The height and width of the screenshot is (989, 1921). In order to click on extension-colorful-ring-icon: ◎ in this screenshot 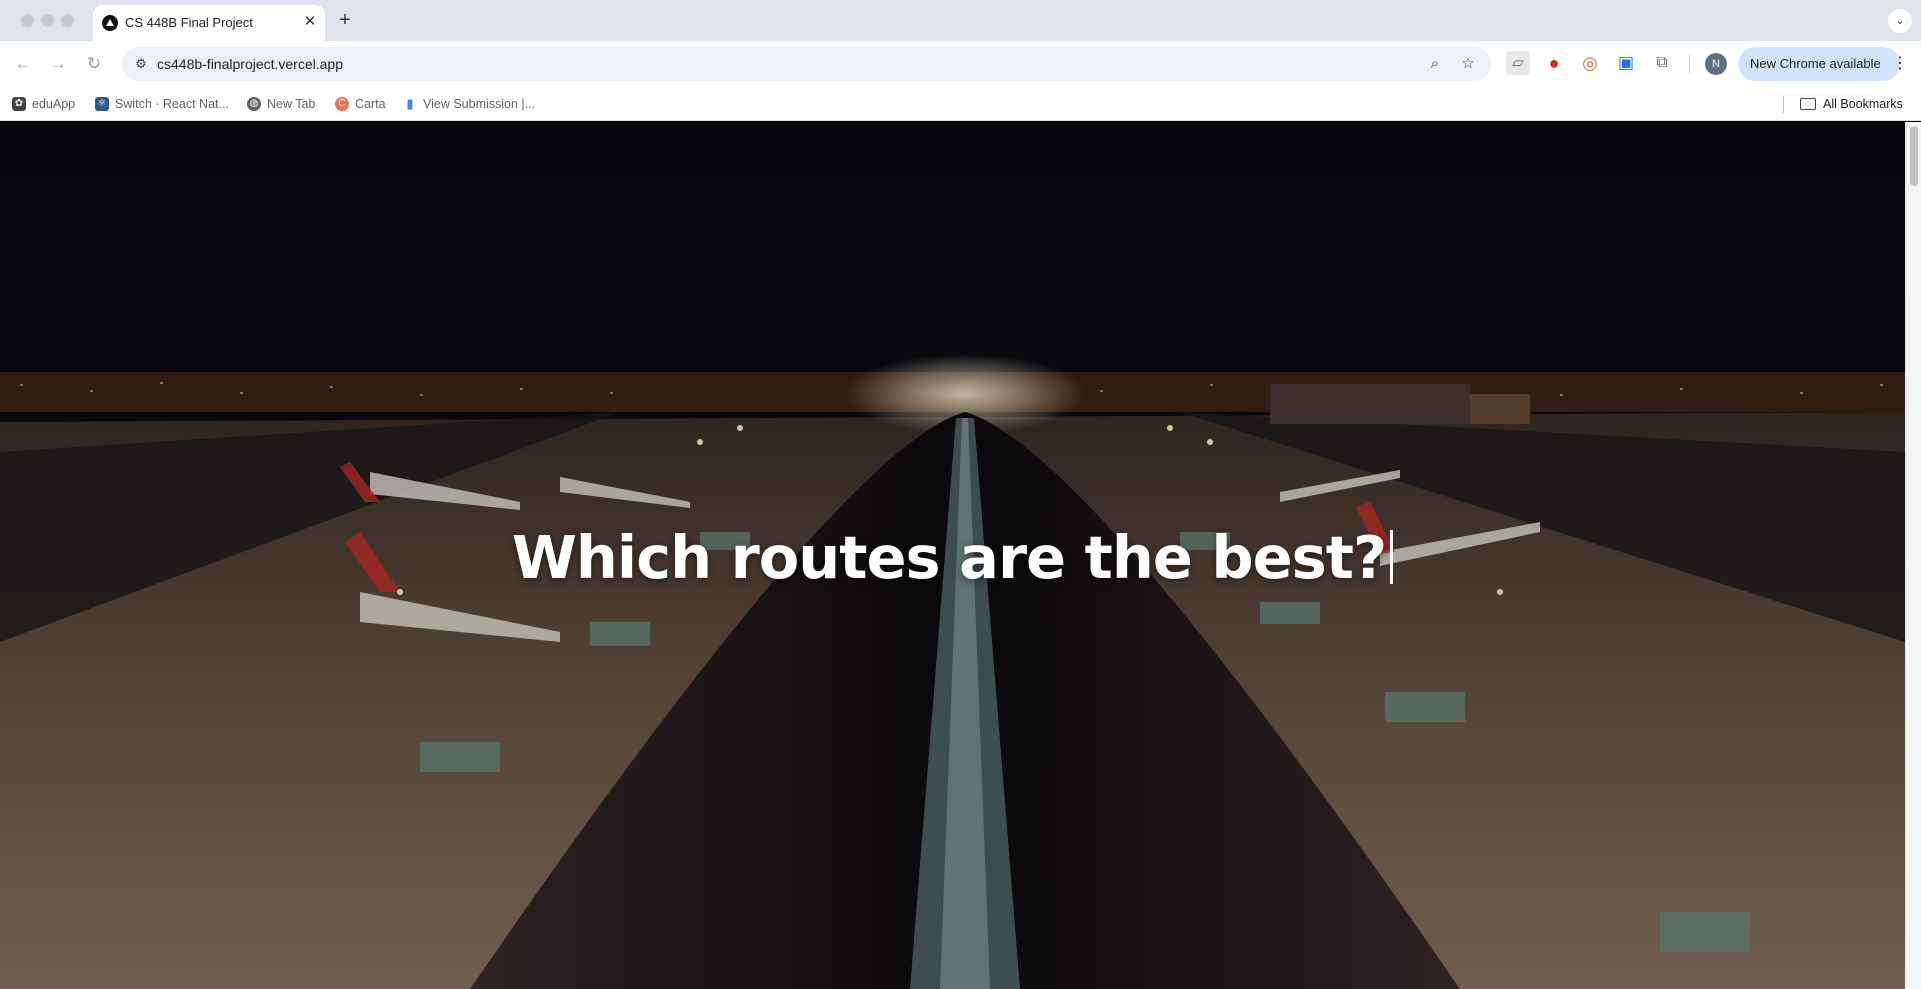, I will do `click(1590, 63)`.